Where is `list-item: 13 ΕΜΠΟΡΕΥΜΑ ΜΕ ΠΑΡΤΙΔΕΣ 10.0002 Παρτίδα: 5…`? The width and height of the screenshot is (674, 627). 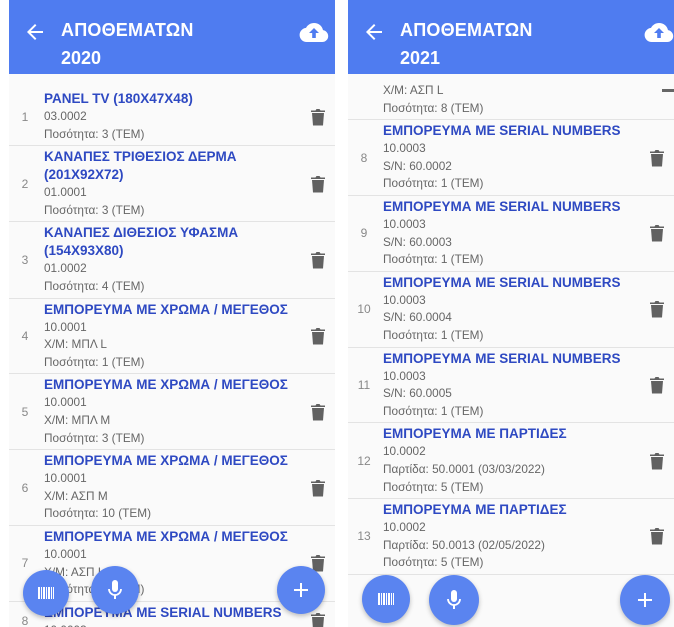
list-item: 13 ΕΜΠΟΡΕΥΜΑ ΜΕ ΠΑΡΤΙΔΕΣ 10.0002 Παρτίδα: 5… is located at coordinates (511, 537).